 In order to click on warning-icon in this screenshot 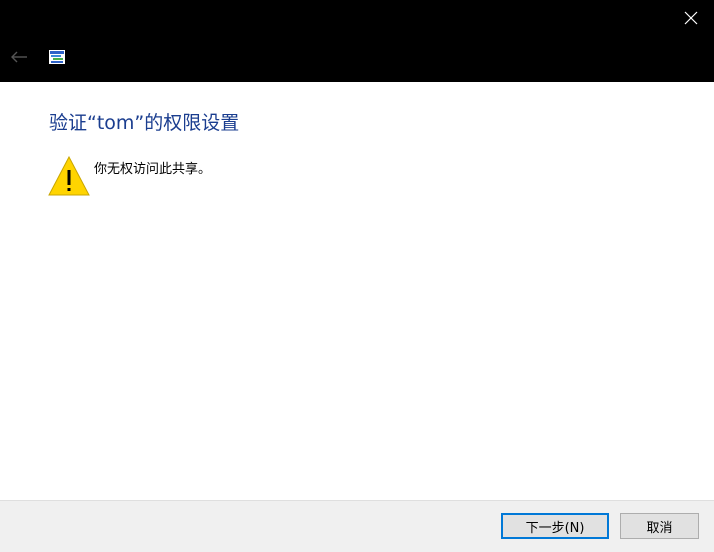, I will do `click(69, 175)`.